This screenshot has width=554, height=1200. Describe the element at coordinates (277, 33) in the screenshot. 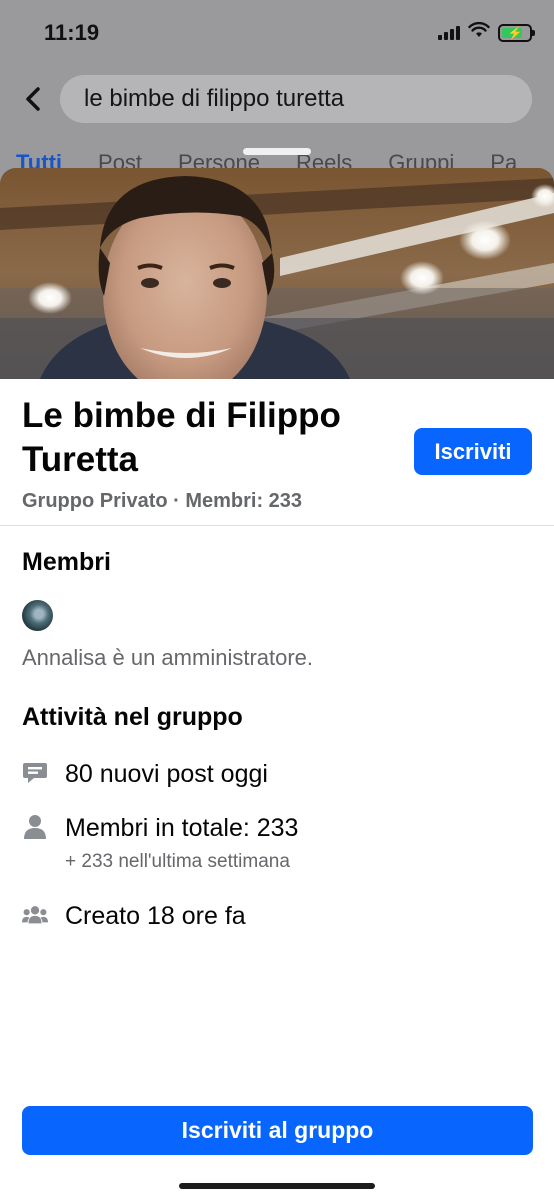

I see `status-bar: 11:19 ⚡` at that location.